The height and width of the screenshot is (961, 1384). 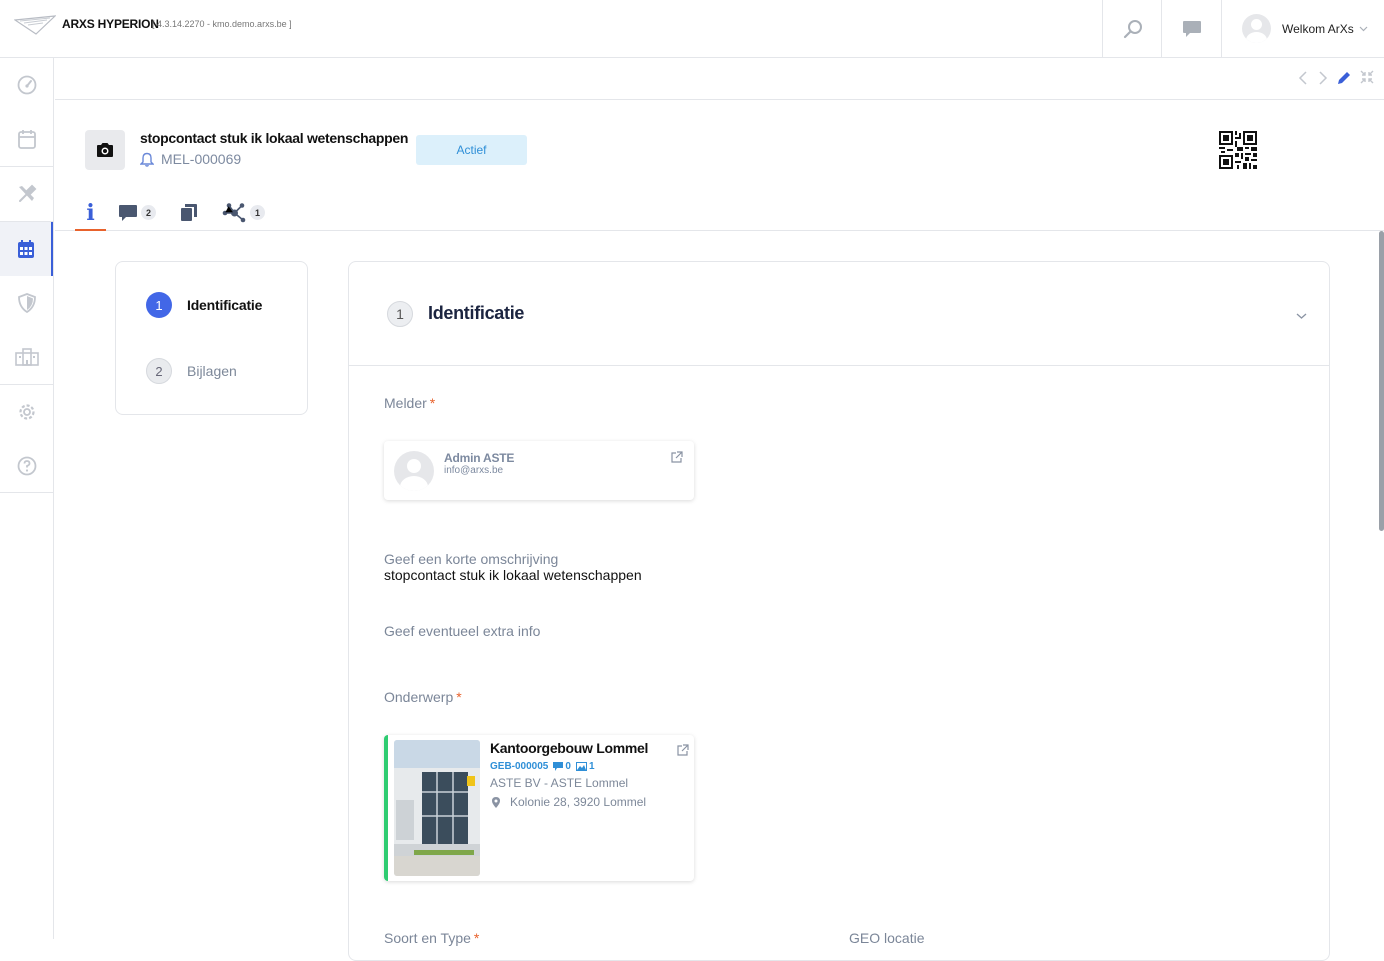 What do you see at coordinates (423, 697) in the screenshot?
I see `subject-label: Onderwerp *` at bounding box center [423, 697].